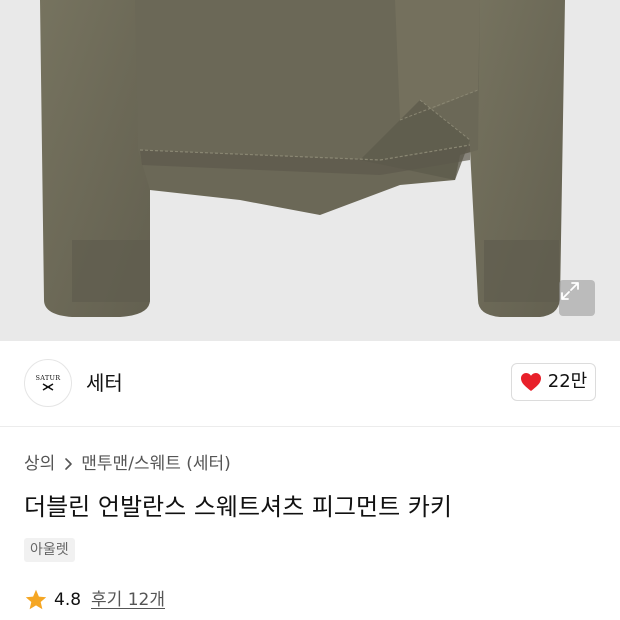 The image size is (620, 620). What do you see at coordinates (48, 387) in the screenshot?
I see `brand-logo-mark-icon` at bounding box center [48, 387].